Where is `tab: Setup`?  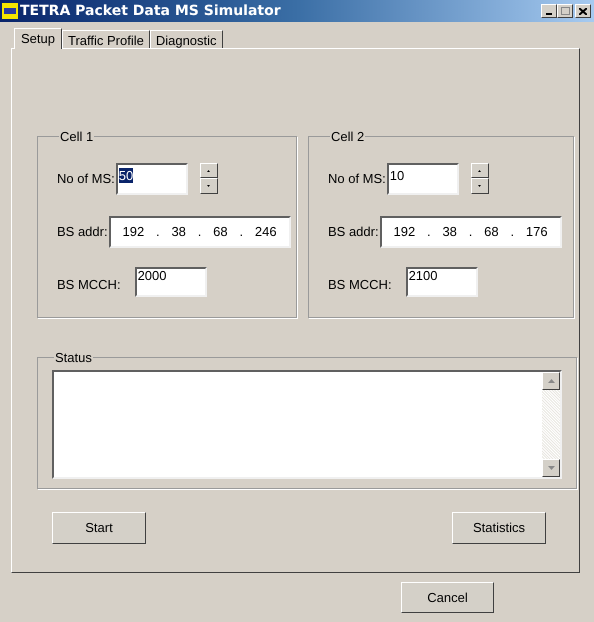
tab: Setup is located at coordinates (38, 38).